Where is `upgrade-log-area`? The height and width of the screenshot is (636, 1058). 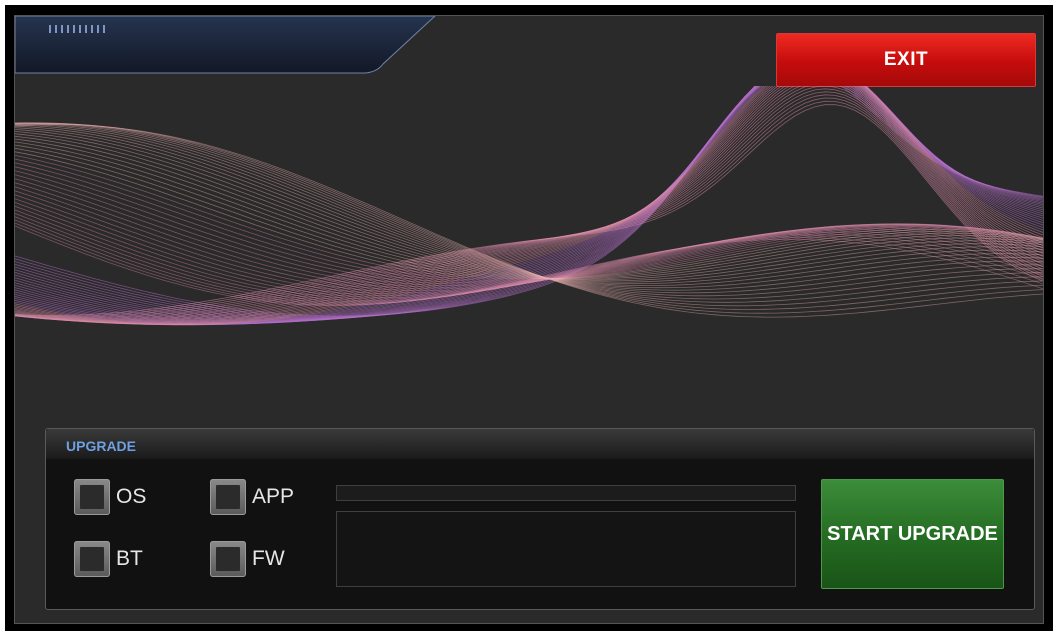
upgrade-log-area is located at coordinates (566, 549).